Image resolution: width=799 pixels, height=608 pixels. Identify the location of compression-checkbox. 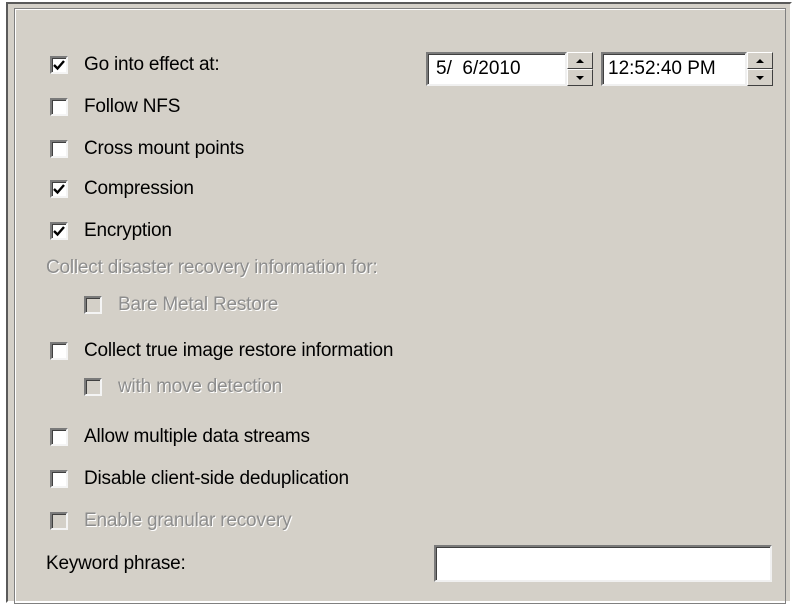
(59, 189).